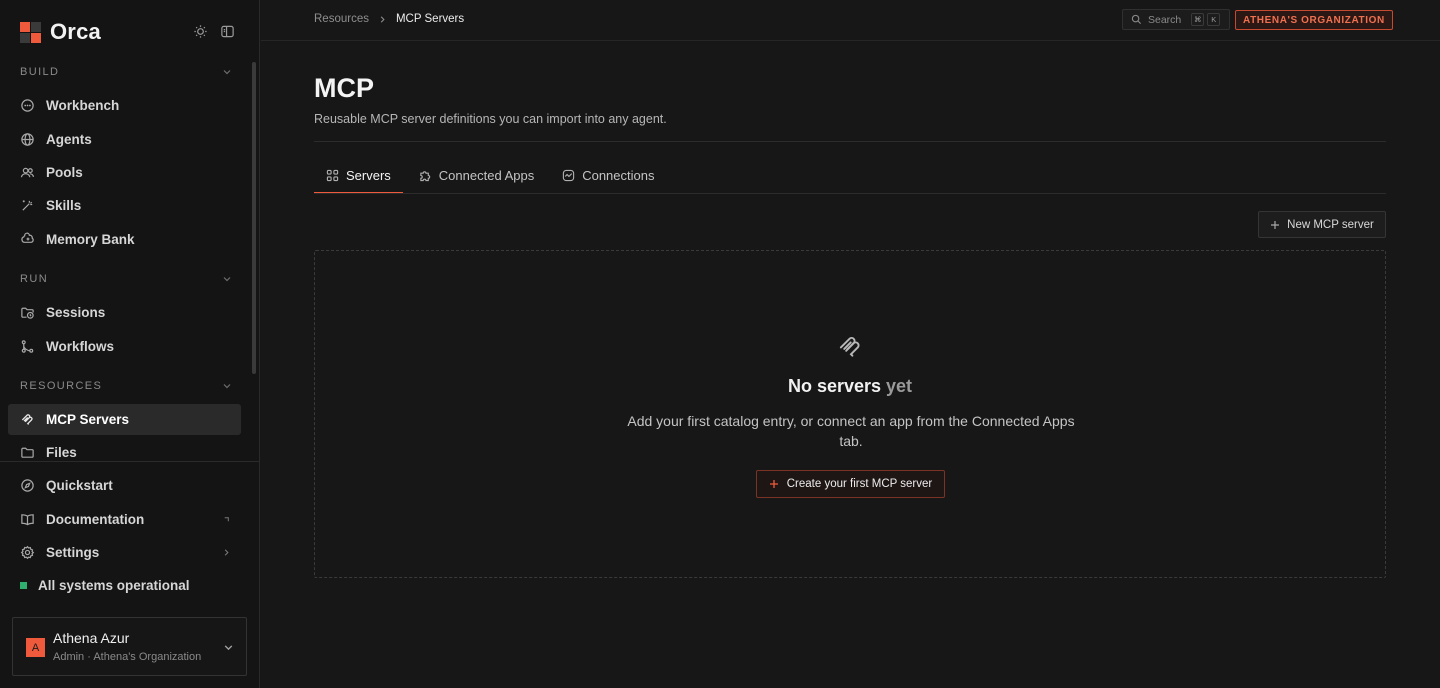  What do you see at coordinates (64, 205) in the screenshot?
I see `sidebar-item-label: Skills` at bounding box center [64, 205].